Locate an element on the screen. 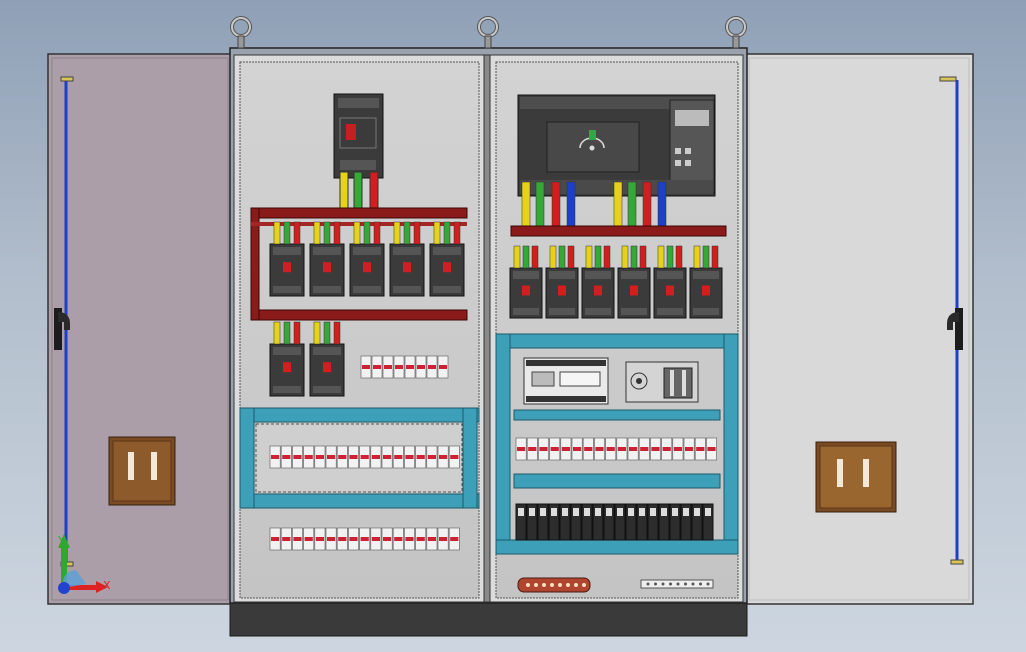 The image size is (1026, 652). z-axis-origin is located at coordinates (64, 588).